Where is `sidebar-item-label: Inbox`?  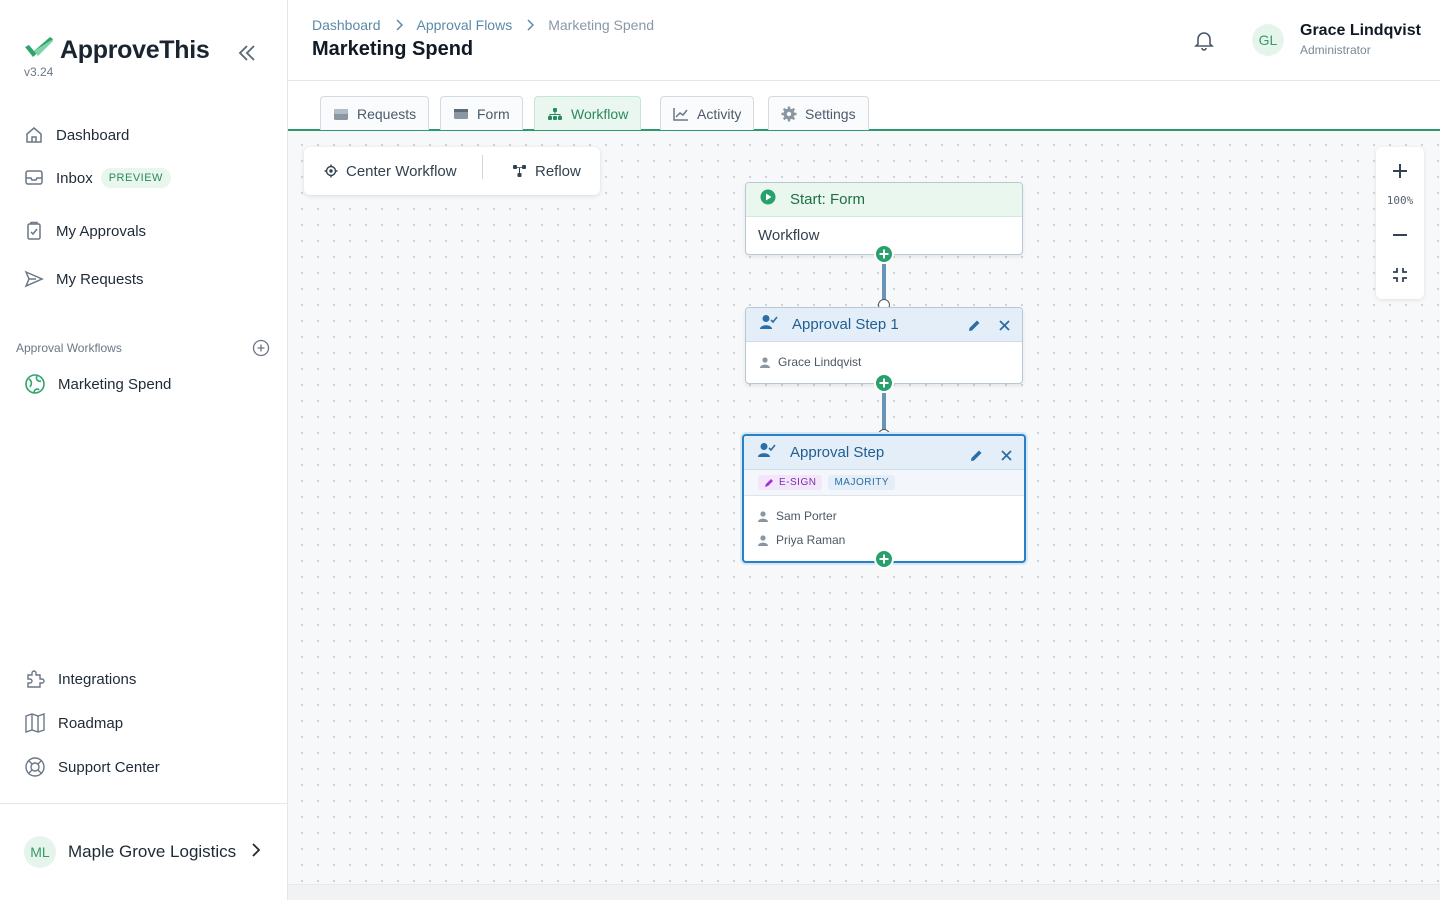 sidebar-item-label: Inbox is located at coordinates (74, 178).